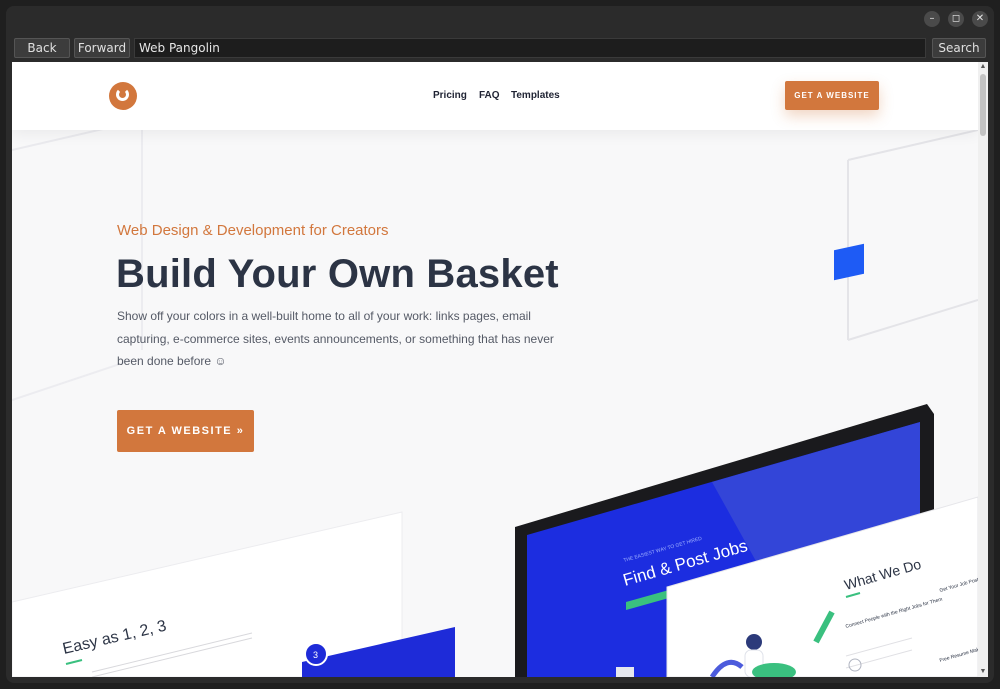 Image resolution: width=1000 pixels, height=689 pixels. Describe the element at coordinates (983, 369) in the screenshot. I see `page-scrollbar: ▲ ▼` at that location.